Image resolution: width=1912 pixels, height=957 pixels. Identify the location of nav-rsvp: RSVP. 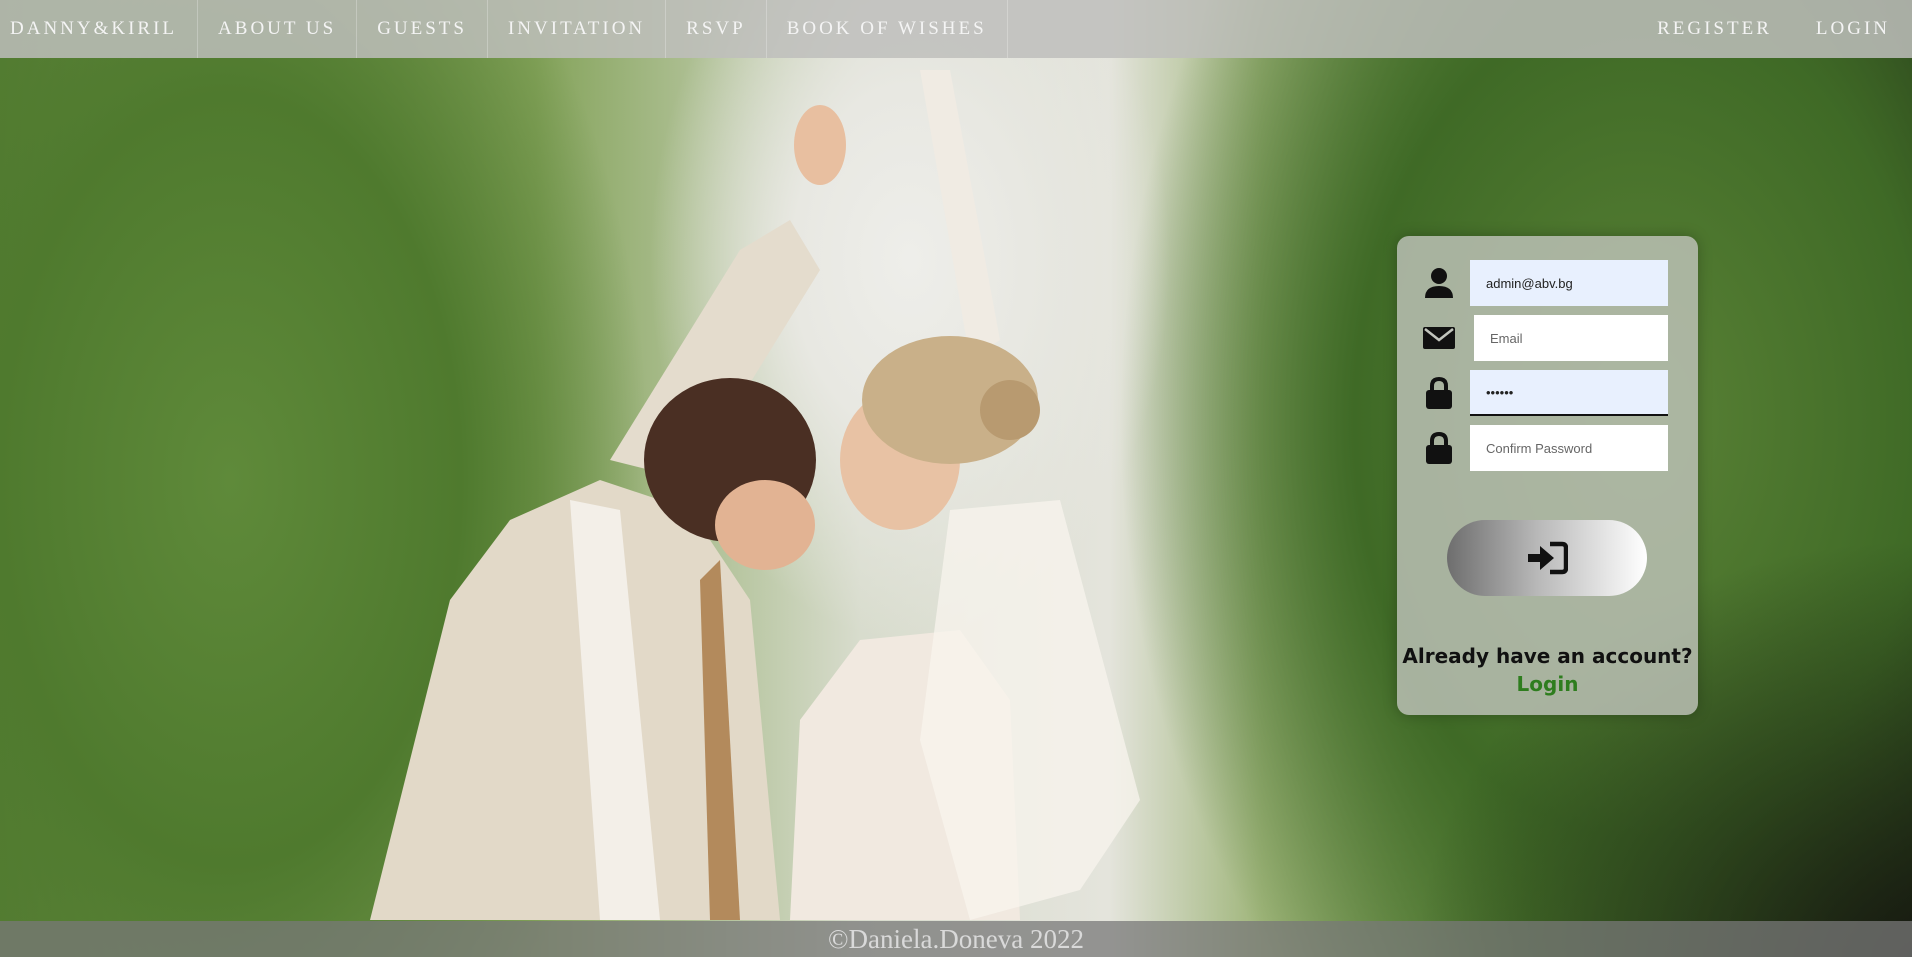
(716, 29).